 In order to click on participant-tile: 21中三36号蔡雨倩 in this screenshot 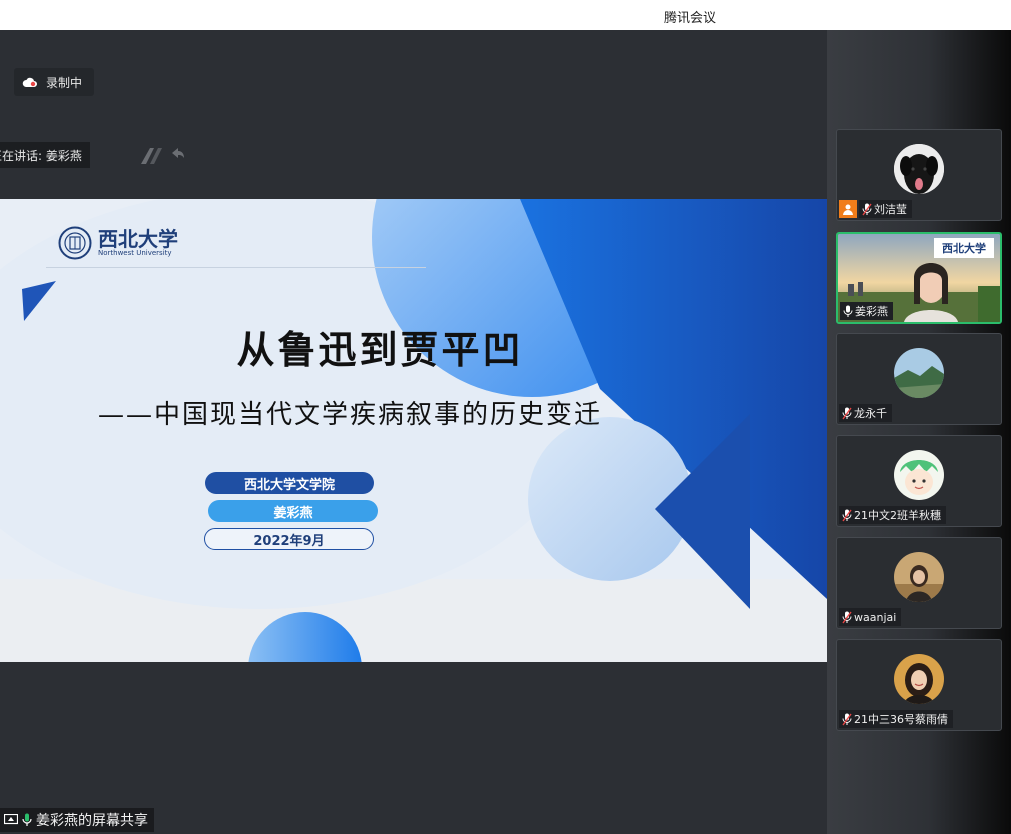, I will do `click(919, 685)`.